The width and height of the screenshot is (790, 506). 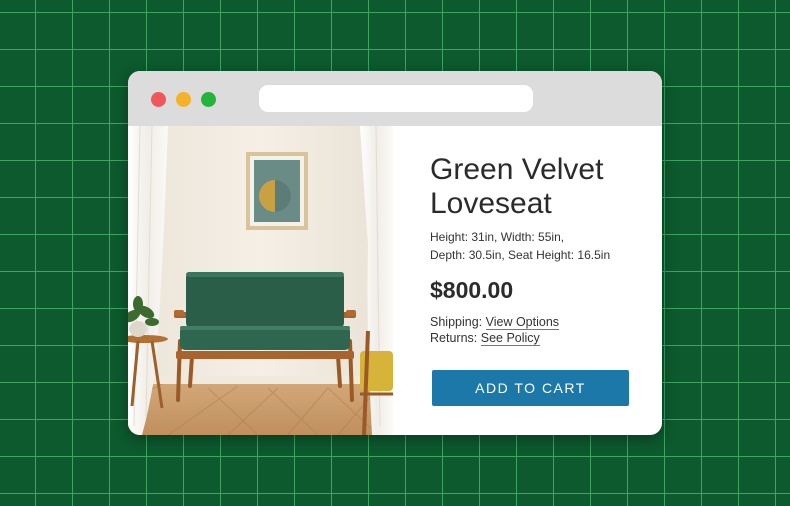 What do you see at coordinates (517, 169) in the screenshot?
I see `product-title-line-1: Green Velvet` at bounding box center [517, 169].